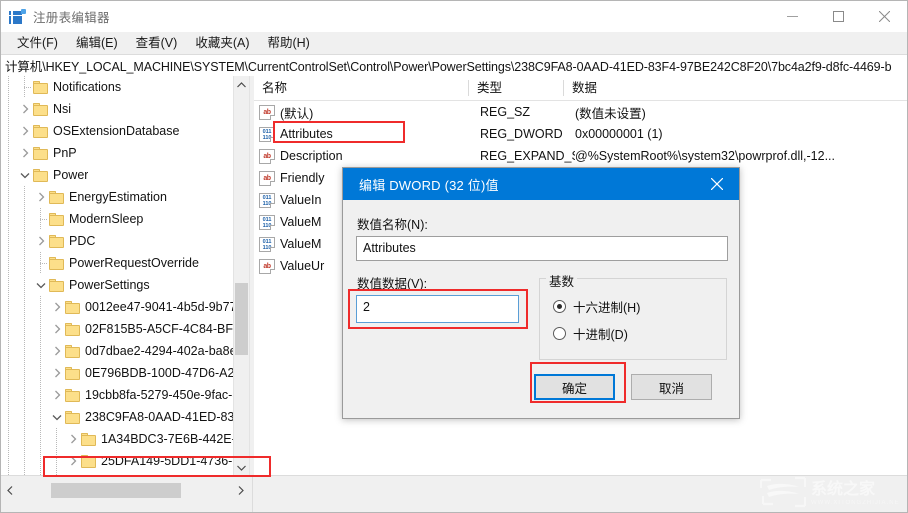 This screenshot has width=908, height=513. Describe the element at coordinates (267, 244) in the screenshot. I see `dword-value-icon: 011 110` at that location.